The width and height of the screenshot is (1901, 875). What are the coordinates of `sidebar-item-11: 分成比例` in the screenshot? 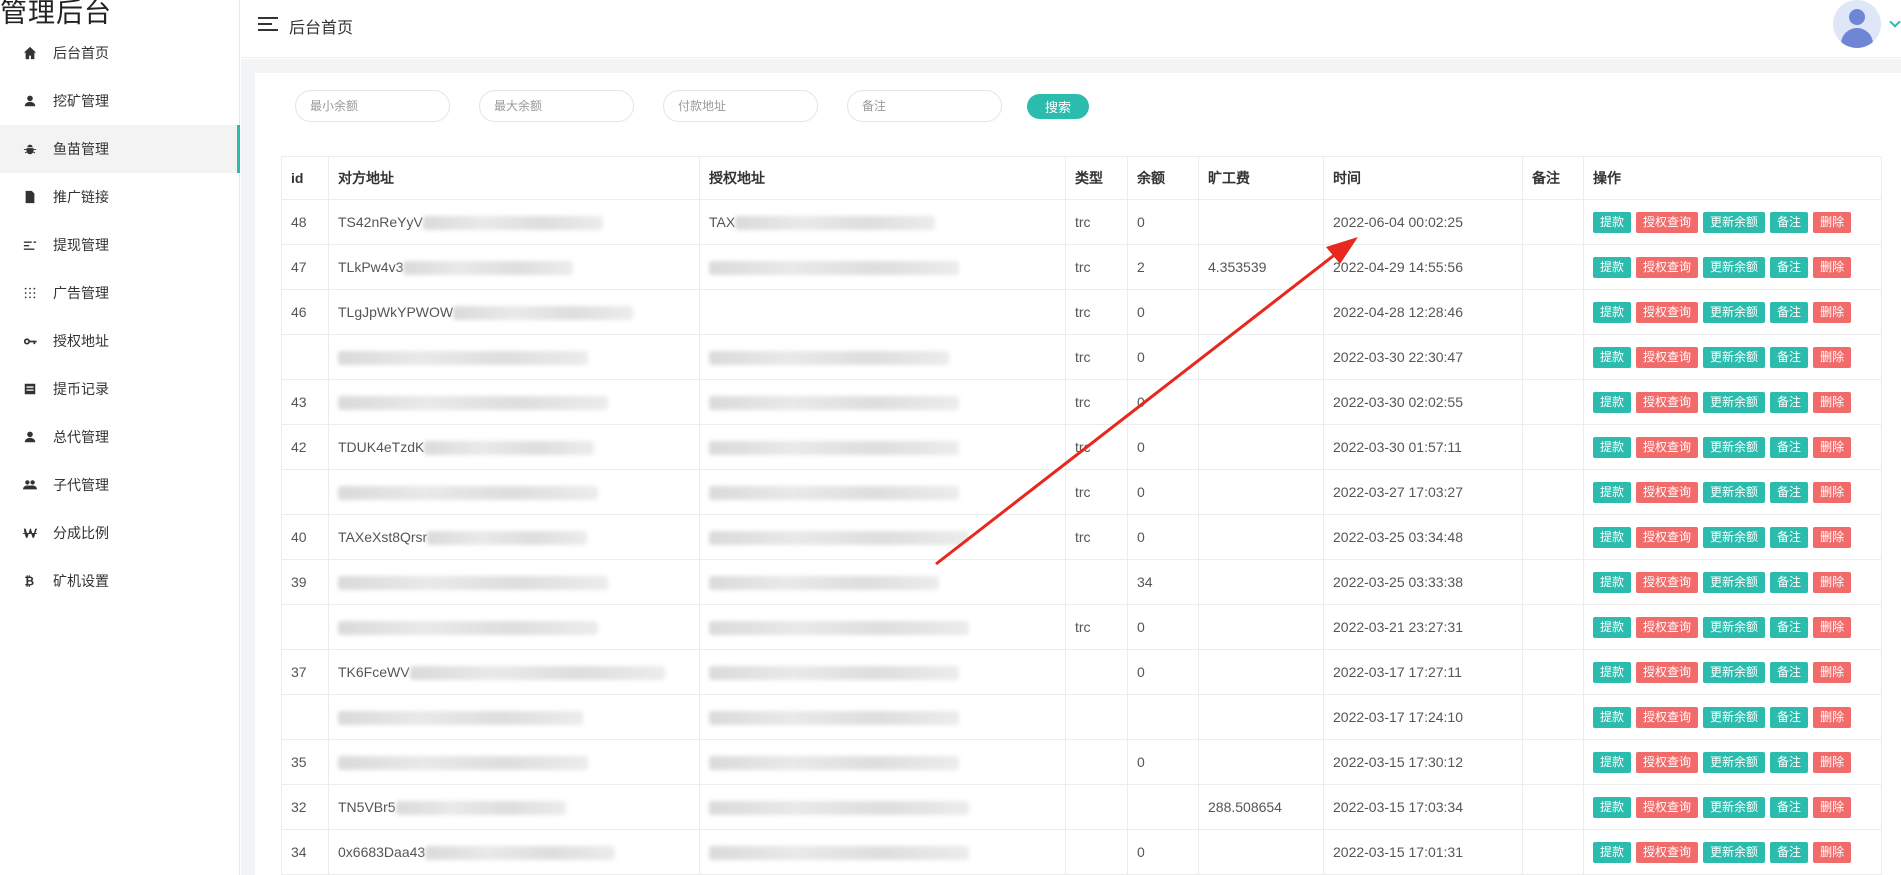 It's located at (120, 533).